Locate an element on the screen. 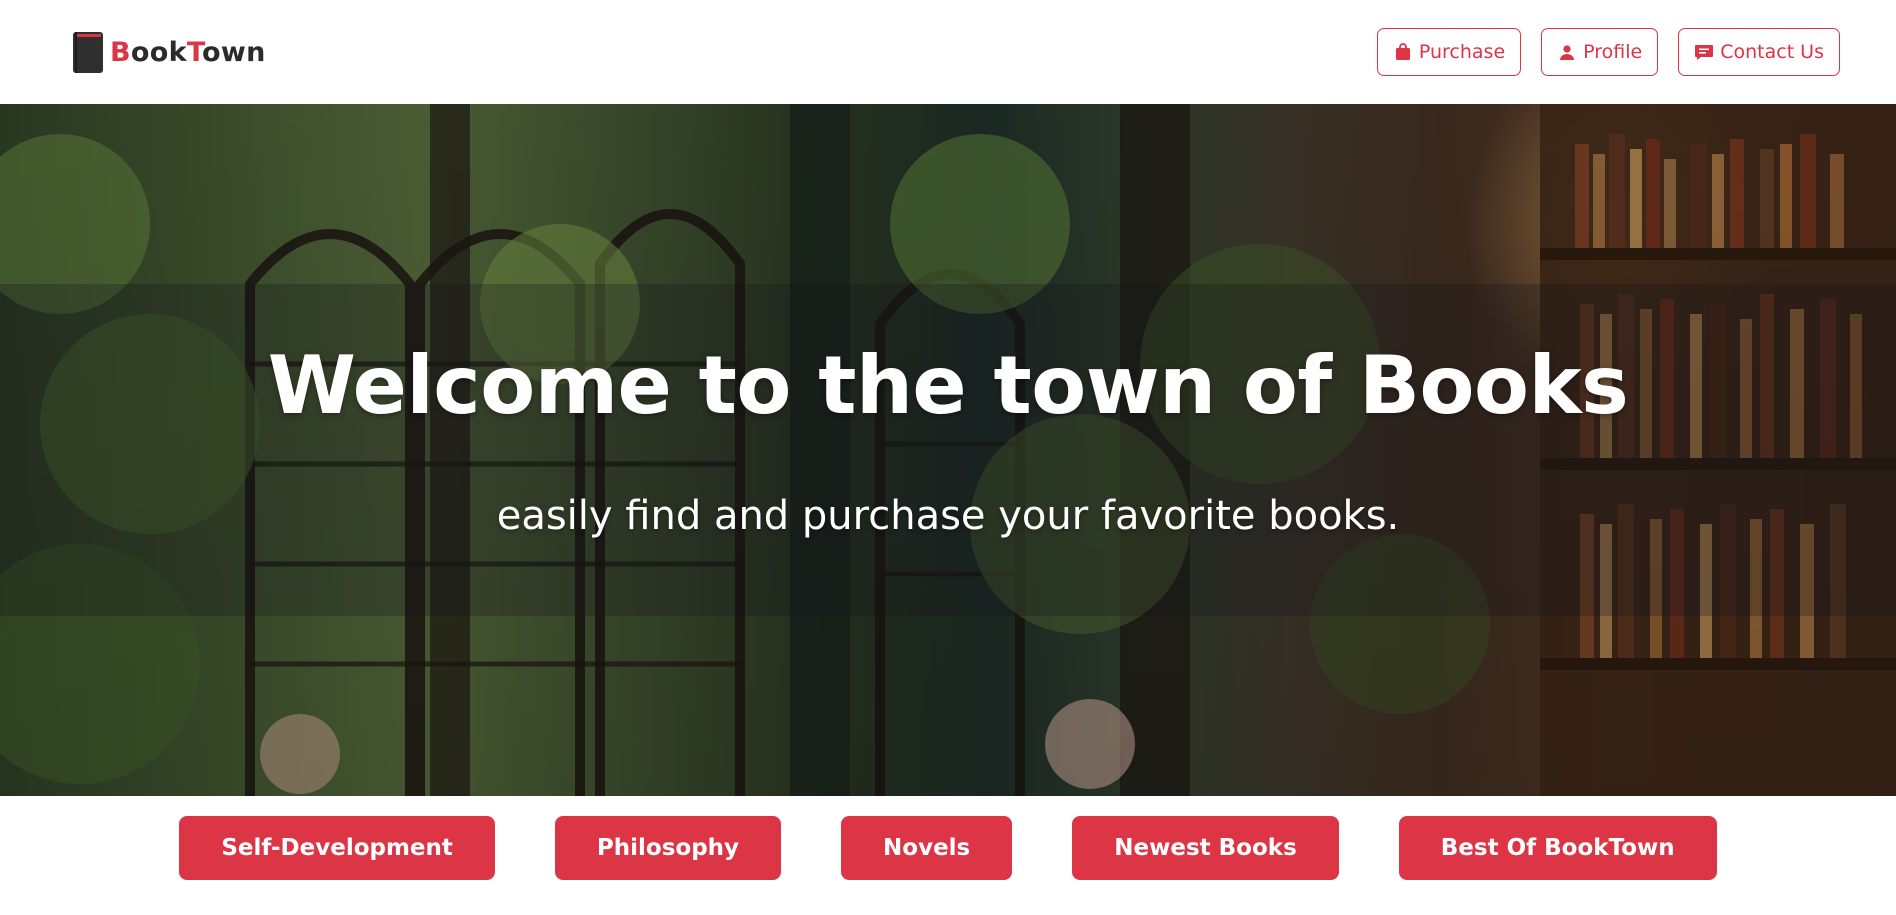 The width and height of the screenshot is (1896, 915). chat-bubble-icon is located at coordinates (1704, 52).